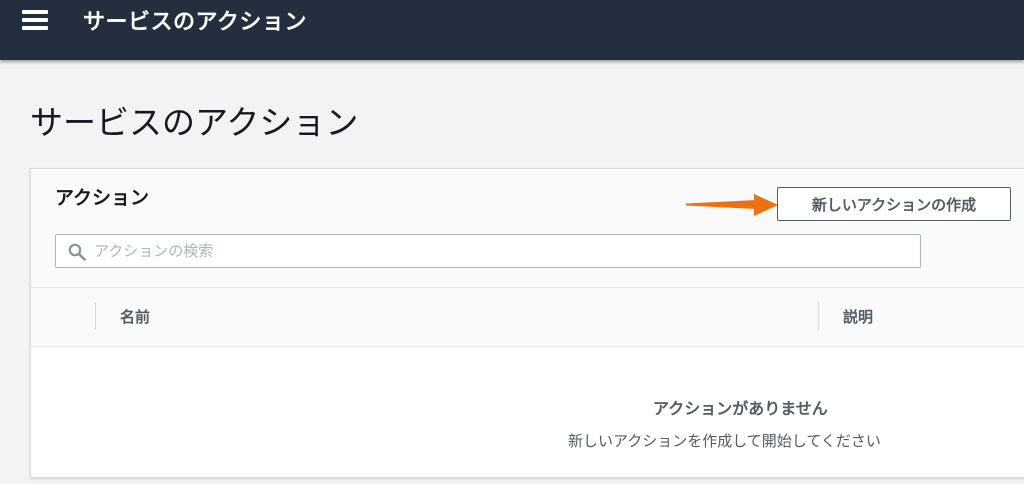 The image size is (1024, 484). Describe the element at coordinates (195, 22) in the screenshot. I see `topbar-title: サービスのアクション` at that location.